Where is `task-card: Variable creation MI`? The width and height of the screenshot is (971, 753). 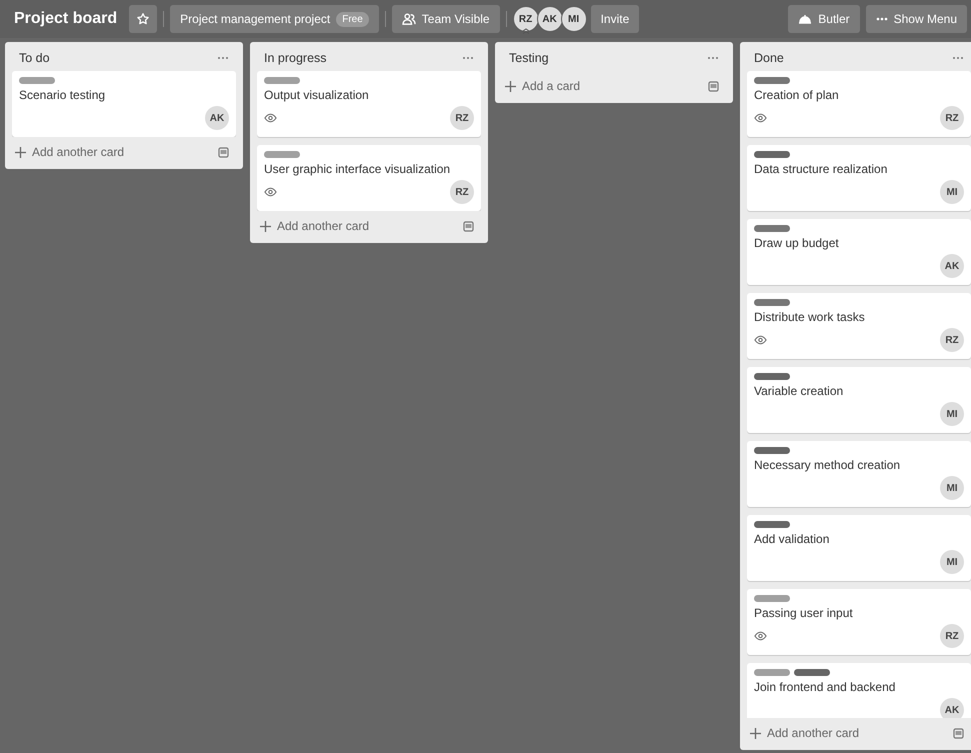
task-card: Variable creation MI is located at coordinates (859, 400).